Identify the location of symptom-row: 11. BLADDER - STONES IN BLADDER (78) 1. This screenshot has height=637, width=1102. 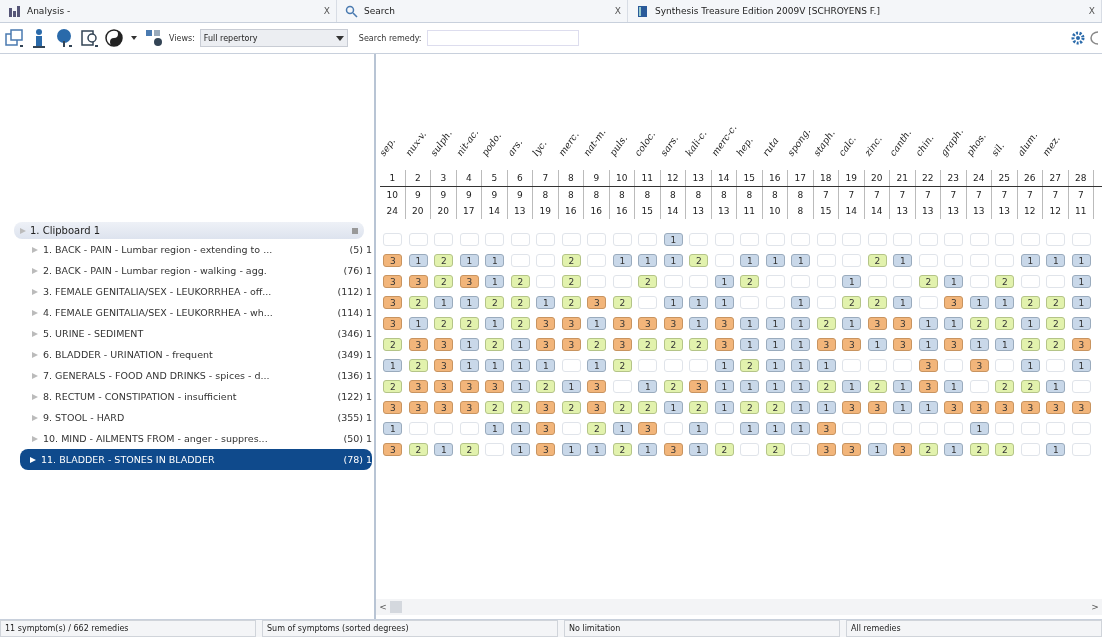
(196, 459).